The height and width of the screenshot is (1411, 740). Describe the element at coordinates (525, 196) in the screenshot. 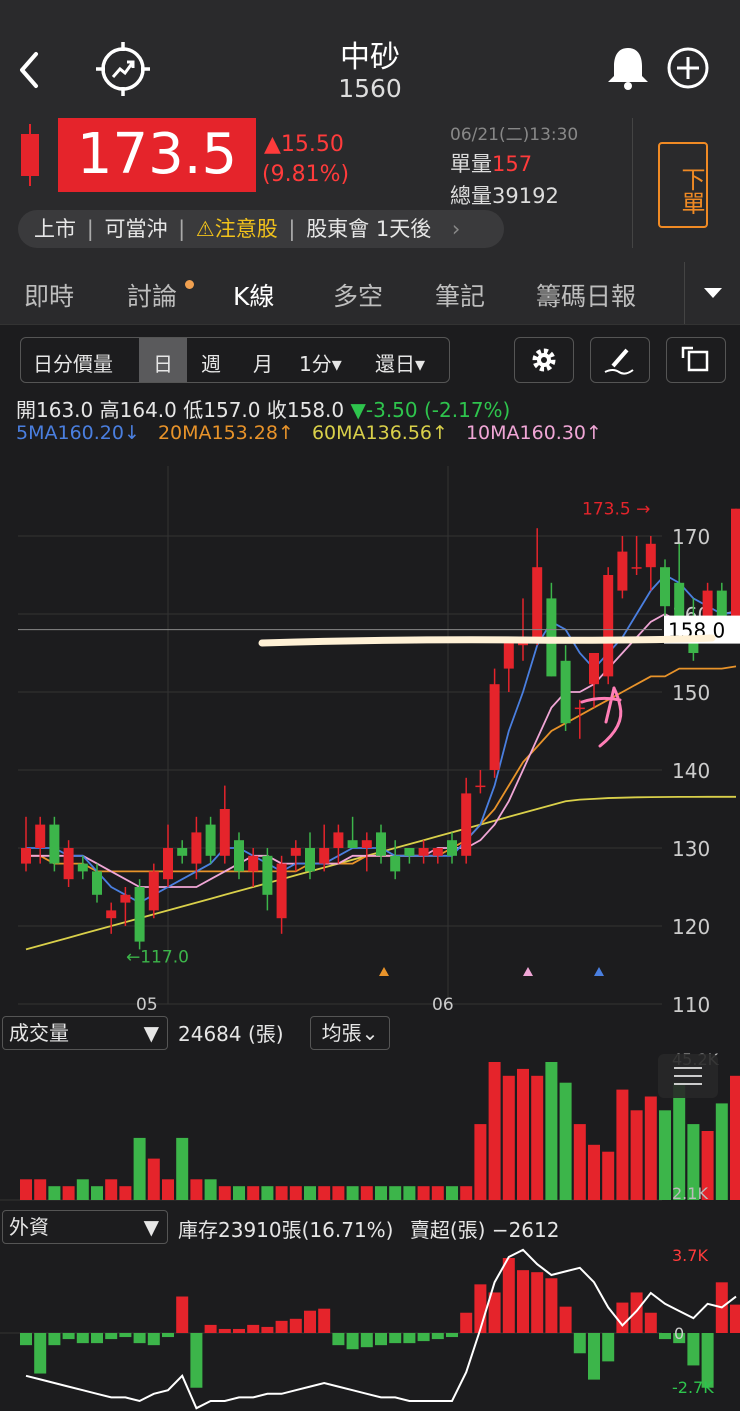

I see `total-volume: 39192` at that location.